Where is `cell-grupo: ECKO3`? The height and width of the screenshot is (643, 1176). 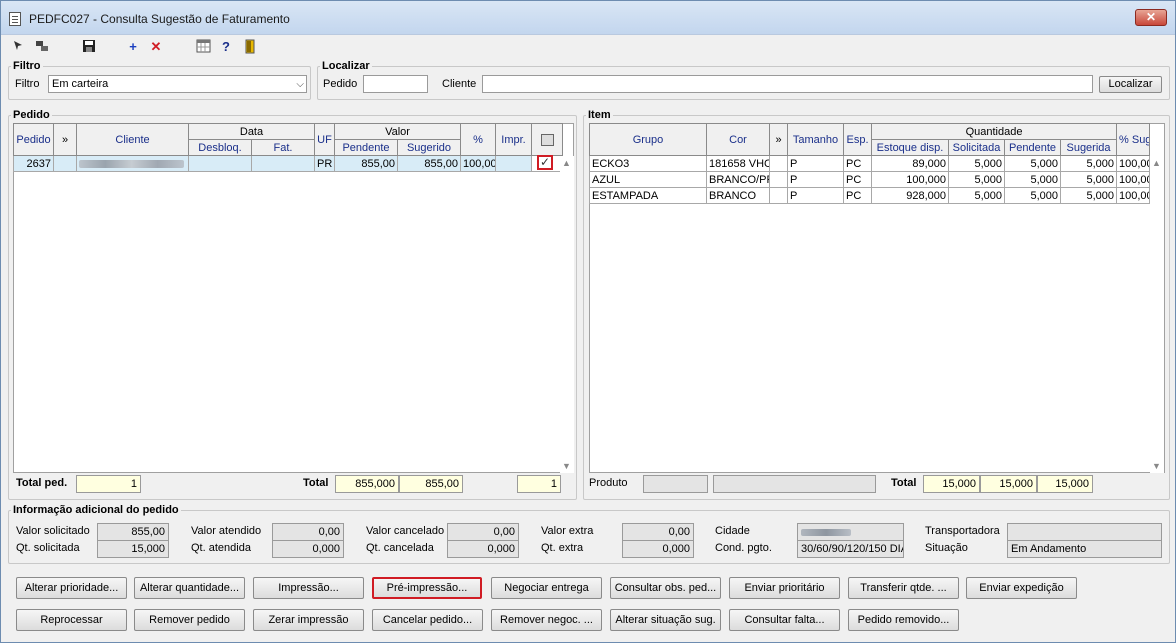
cell-grupo: ECKO3 is located at coordinates (648, 163).